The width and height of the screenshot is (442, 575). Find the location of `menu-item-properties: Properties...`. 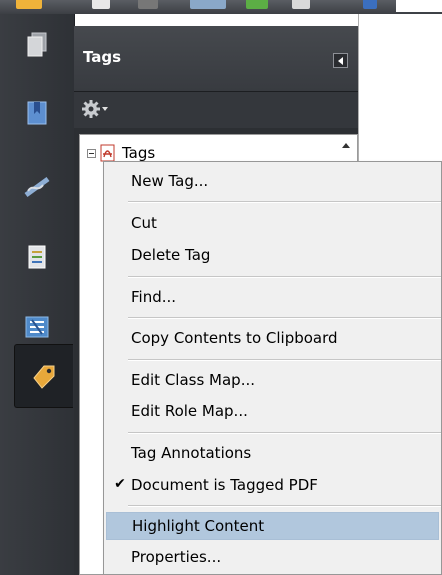

menu-item-properties: Properties... is located at coordinates (272, 557).